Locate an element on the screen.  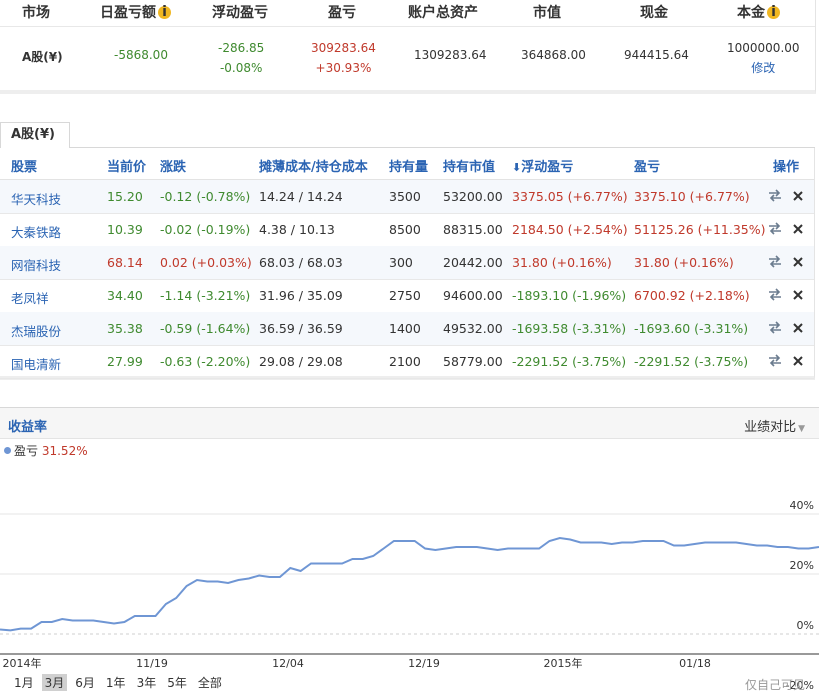
range-option: 1年 is located at coordinates (116, 682).